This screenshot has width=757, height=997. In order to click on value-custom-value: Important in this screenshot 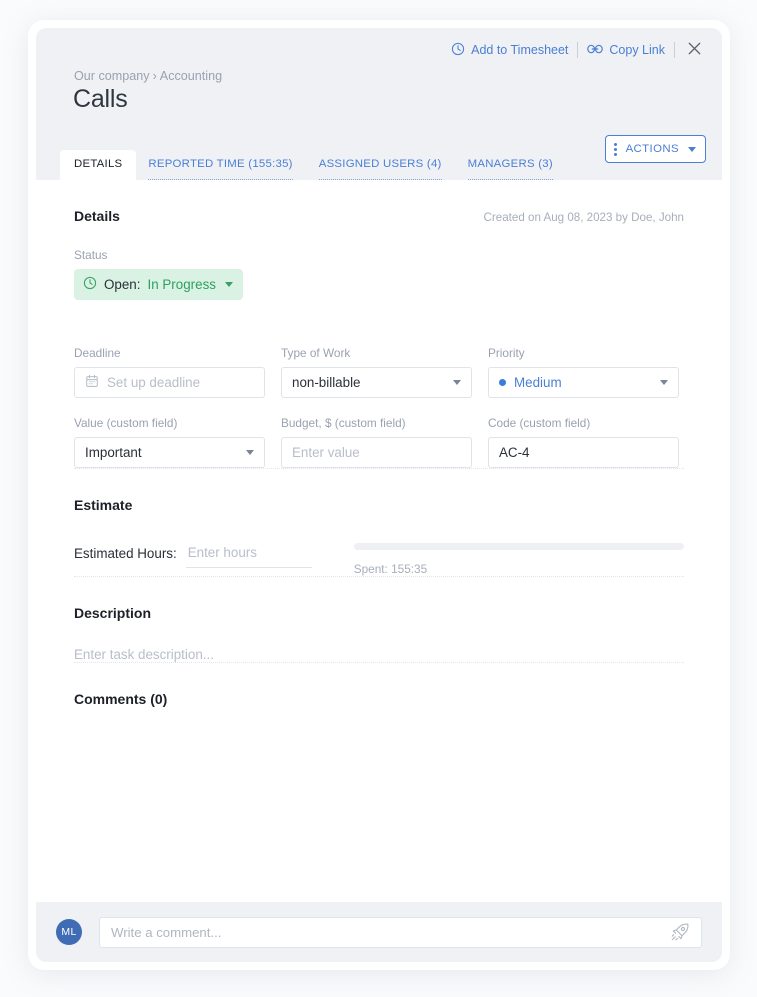, I will do `click(113, 452)`.